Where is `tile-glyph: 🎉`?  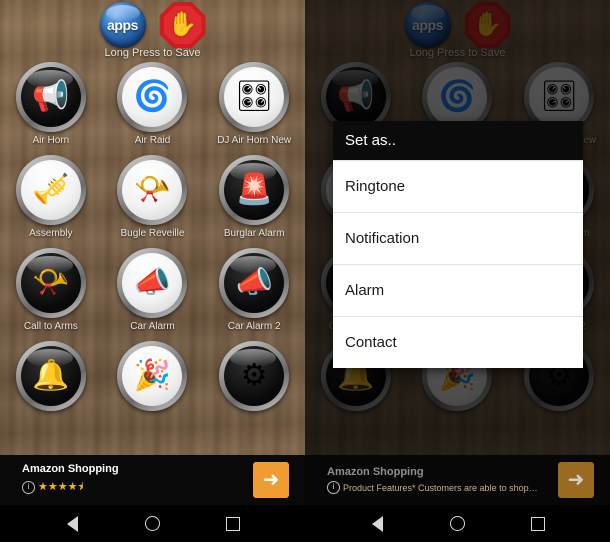
tile-glyph: 🎉 is located at coordinates (152, 375).